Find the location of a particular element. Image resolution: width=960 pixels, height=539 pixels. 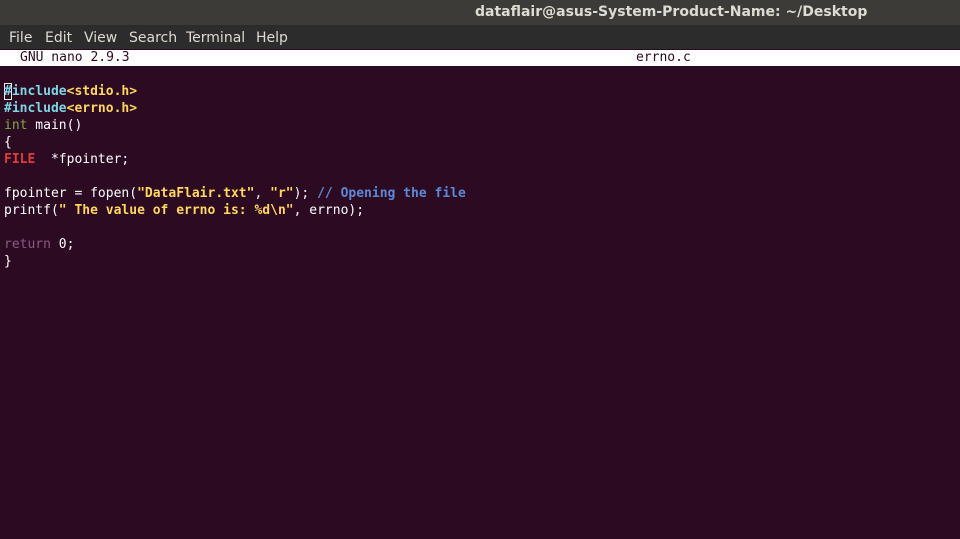

code-line-11: } is located at coordinates (479, 261).